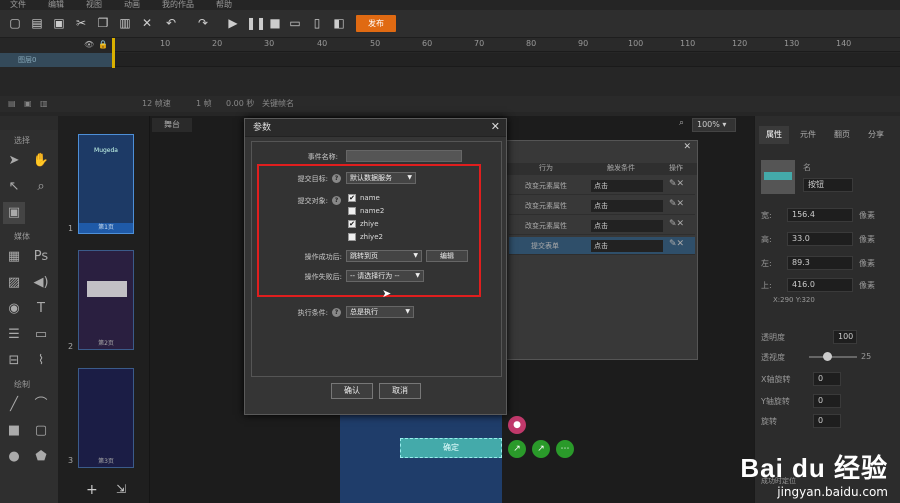 The height and width of the screenshot is (503, 900). Describe the element at coordinates (172, 125) in the screenshot. I see `tab-stage: 舞台` at that location.